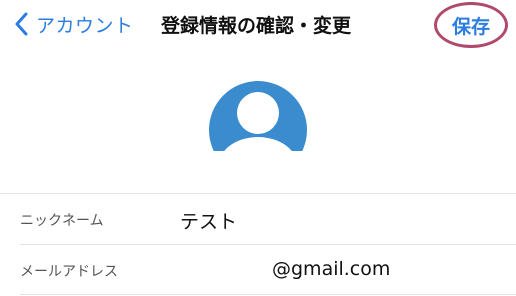  I want to click on email-label: メールアドレス, so click(69, 272).